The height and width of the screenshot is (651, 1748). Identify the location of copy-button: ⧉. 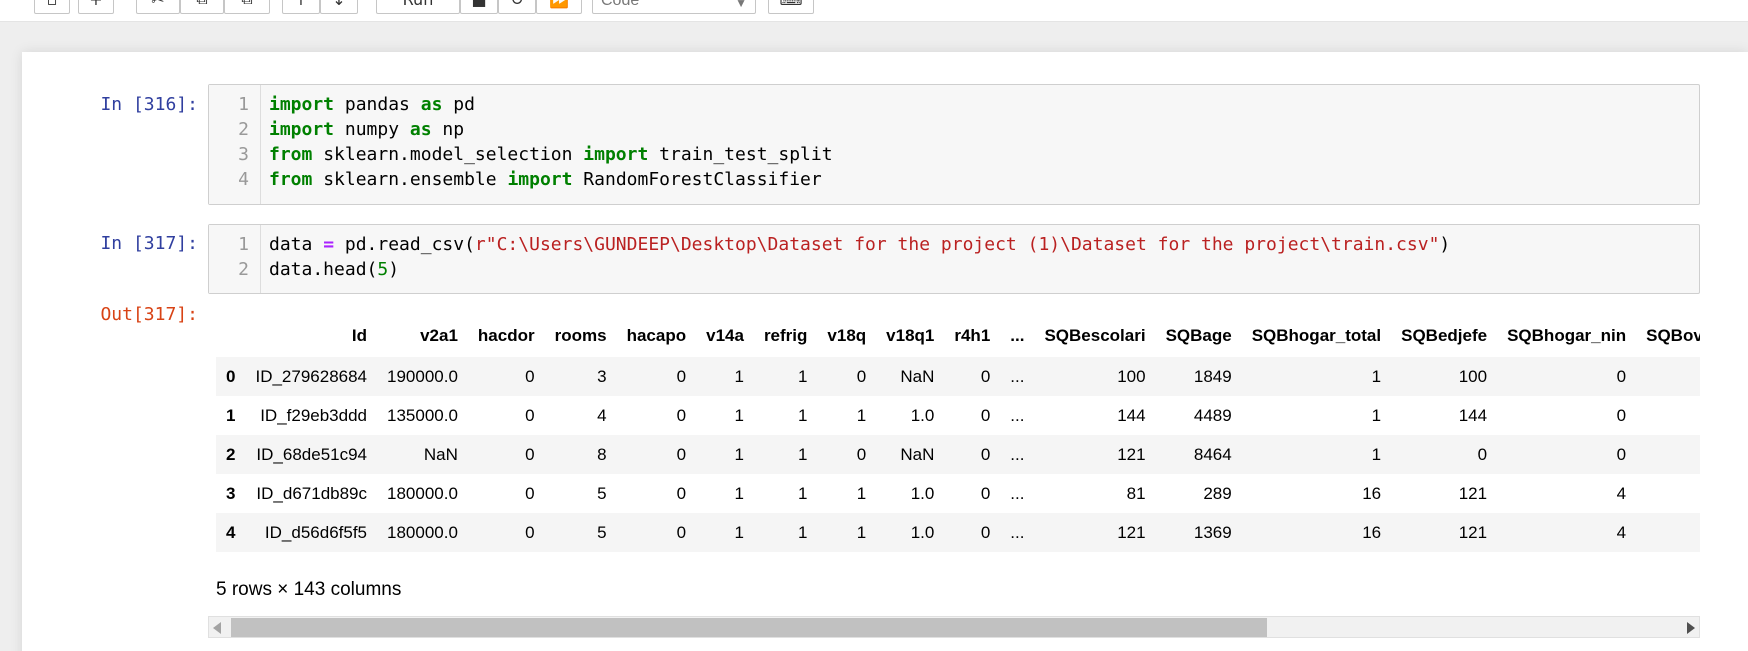
(202, 7).